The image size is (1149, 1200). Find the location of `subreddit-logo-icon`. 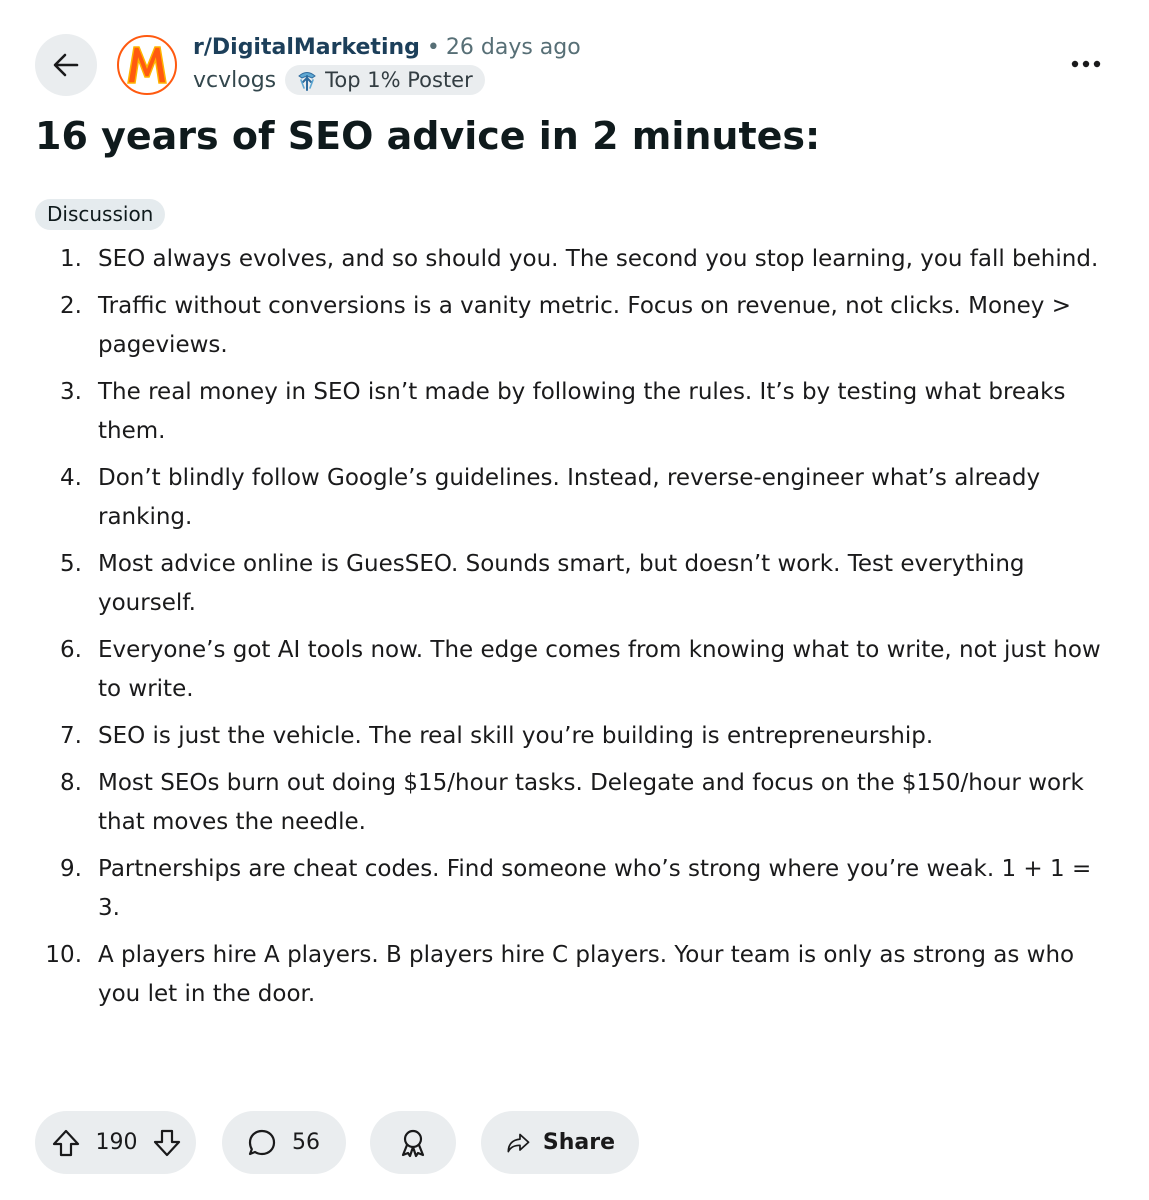

subreddit-logo-icon is located at coordinates (147, 65).